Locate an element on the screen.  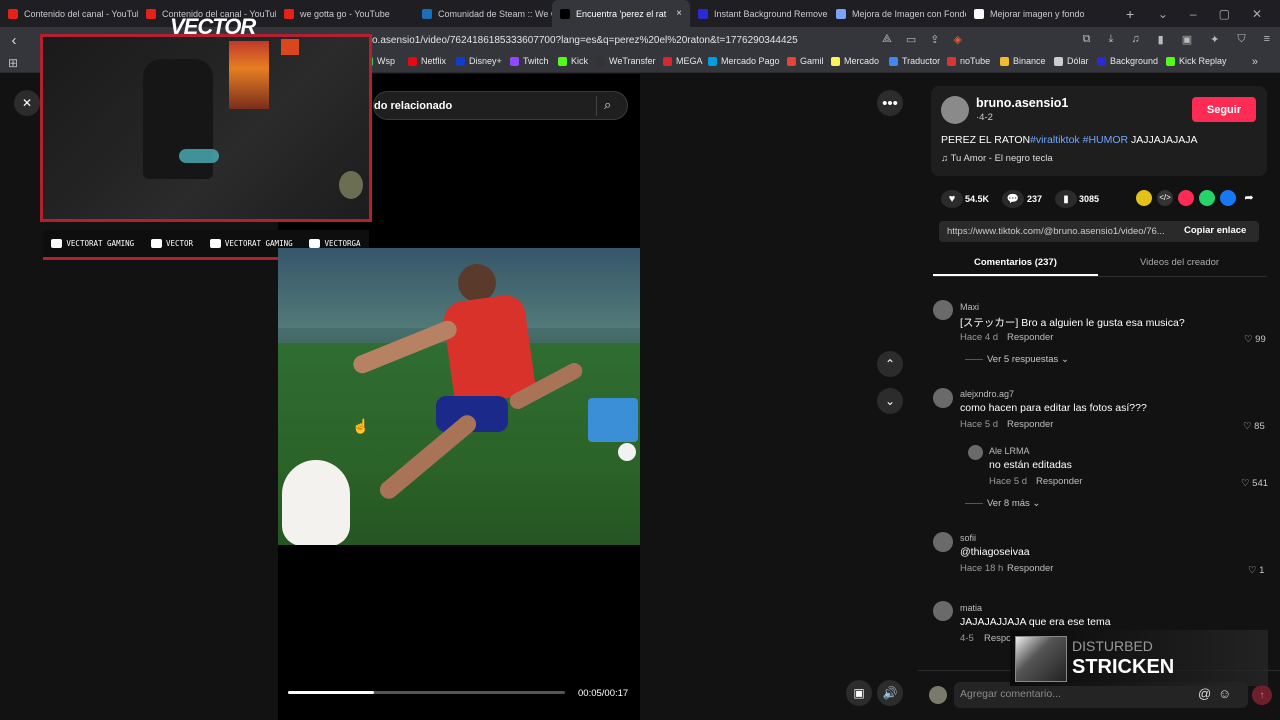
bookmark-item: Disney+ is located at coordinates (479, 61).